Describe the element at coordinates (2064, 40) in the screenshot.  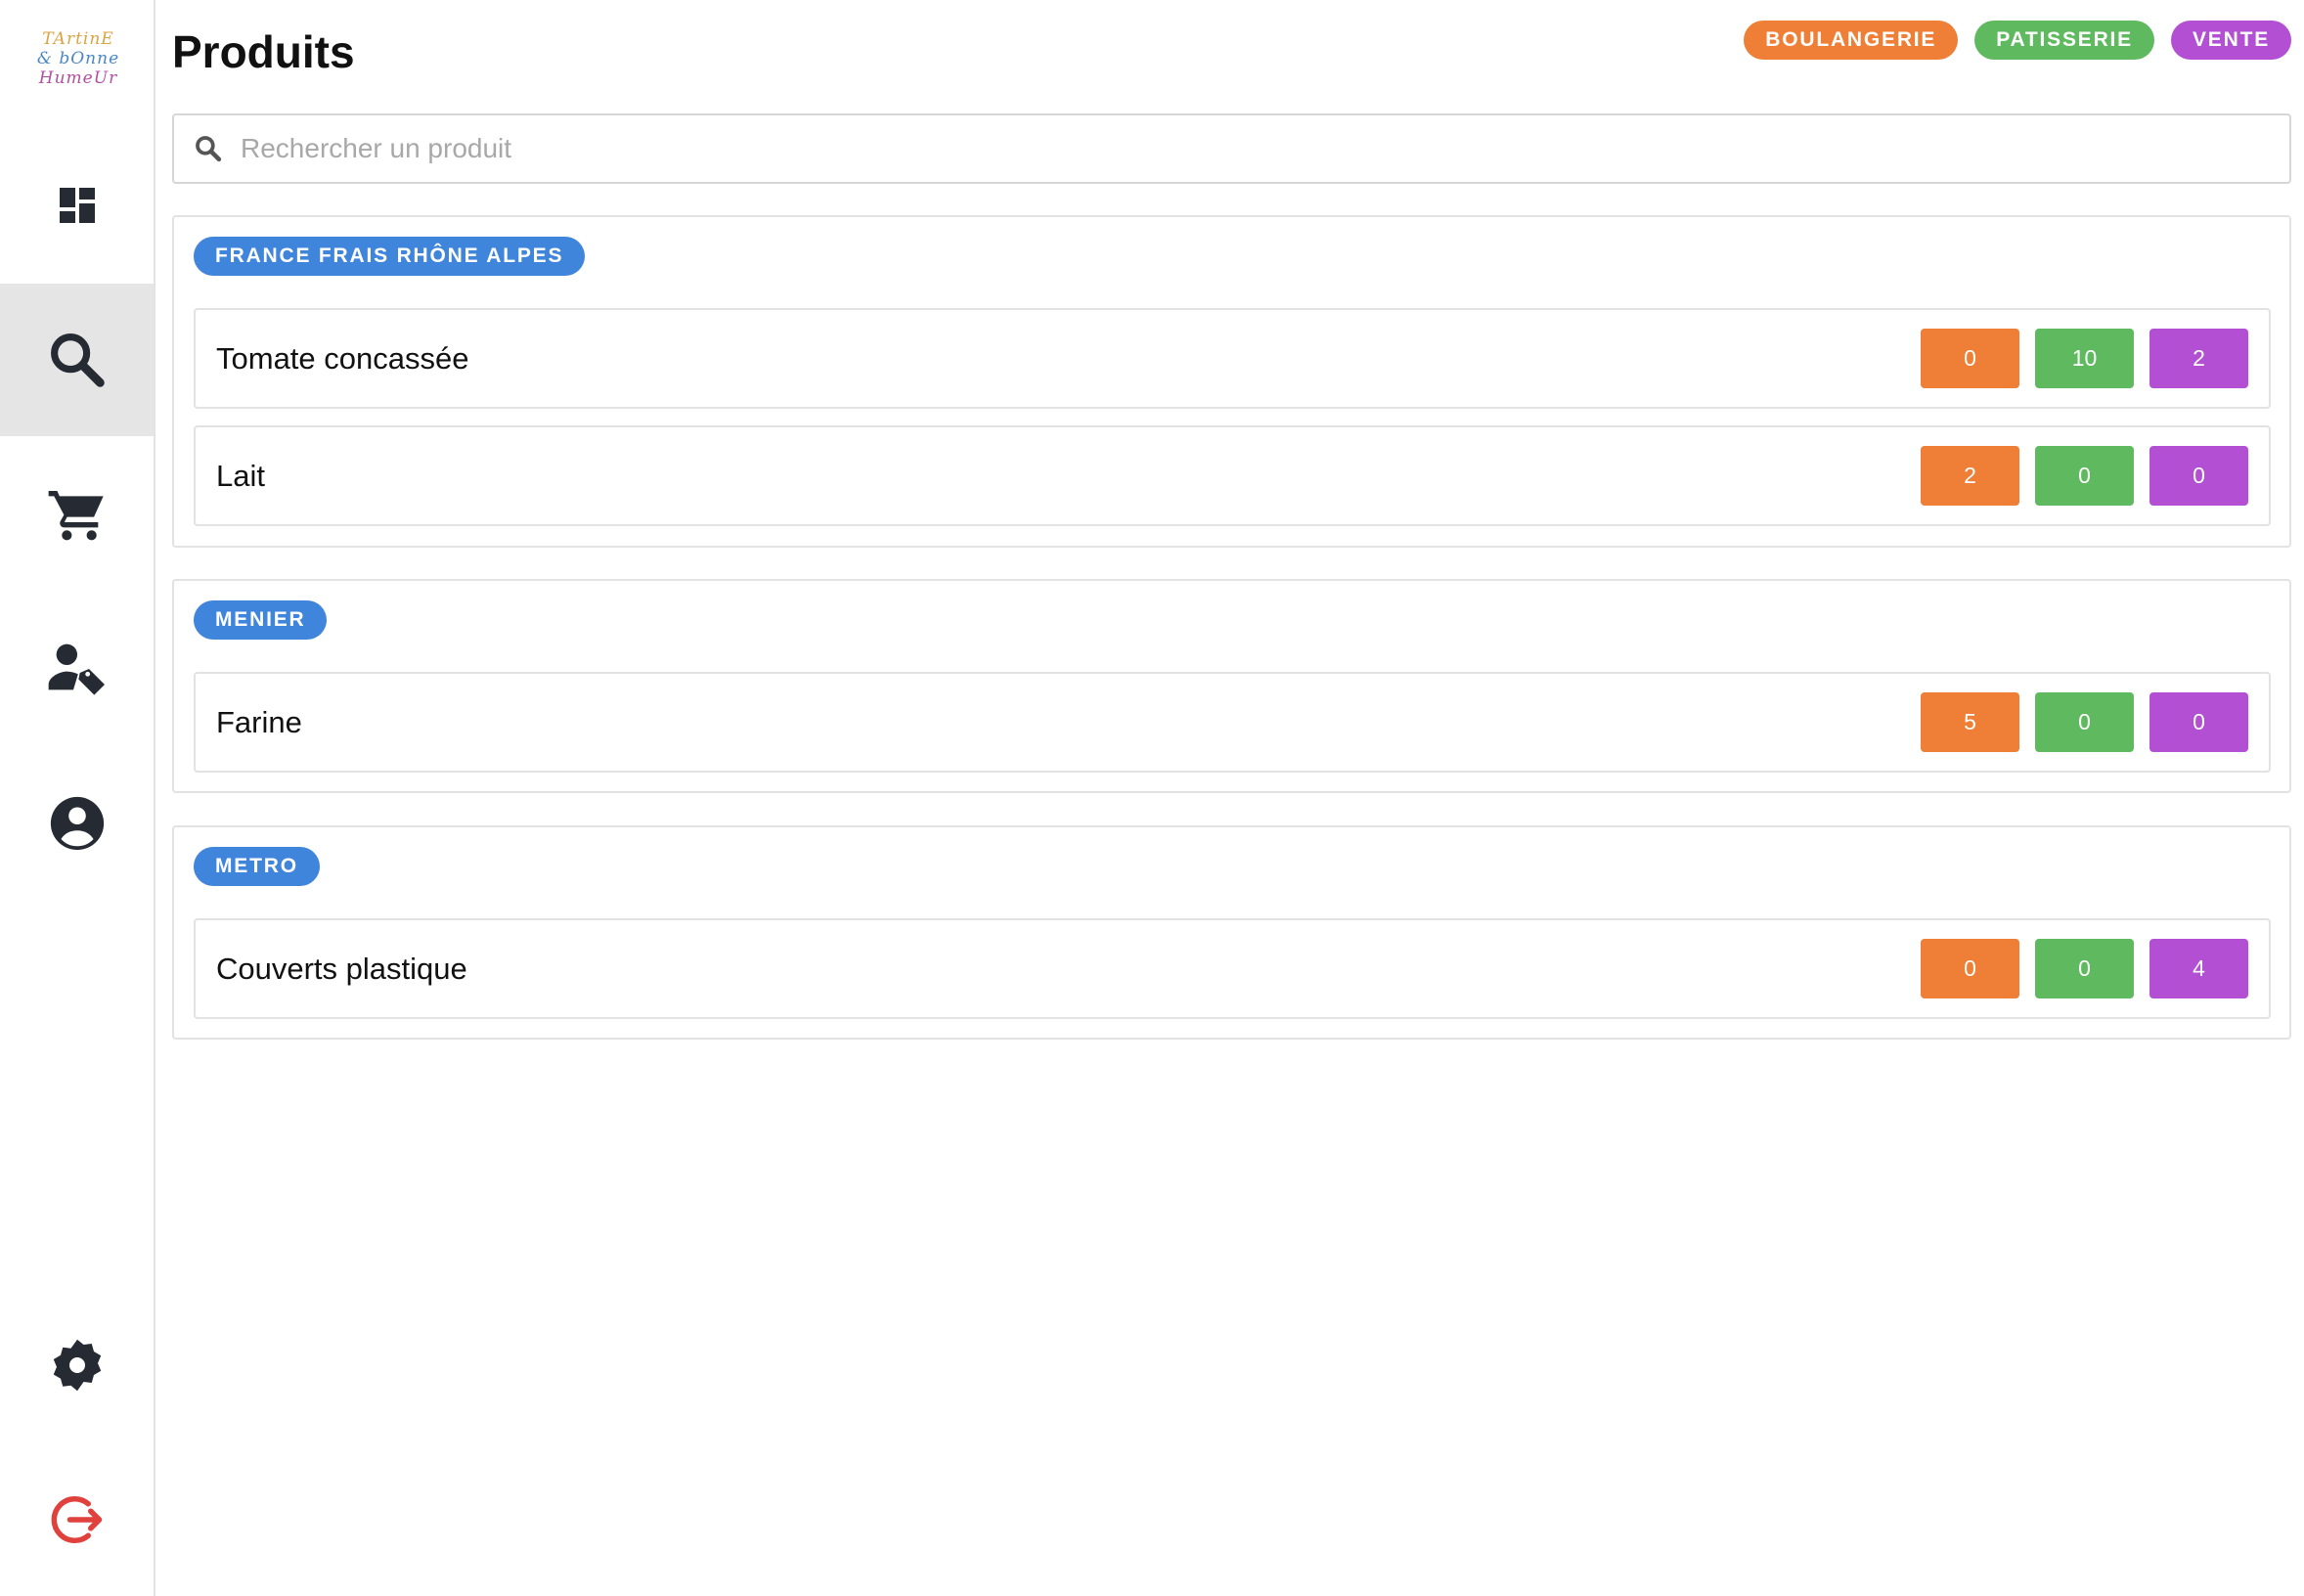
I see `category-tag-patisserie: PATISSERIE` at that location.